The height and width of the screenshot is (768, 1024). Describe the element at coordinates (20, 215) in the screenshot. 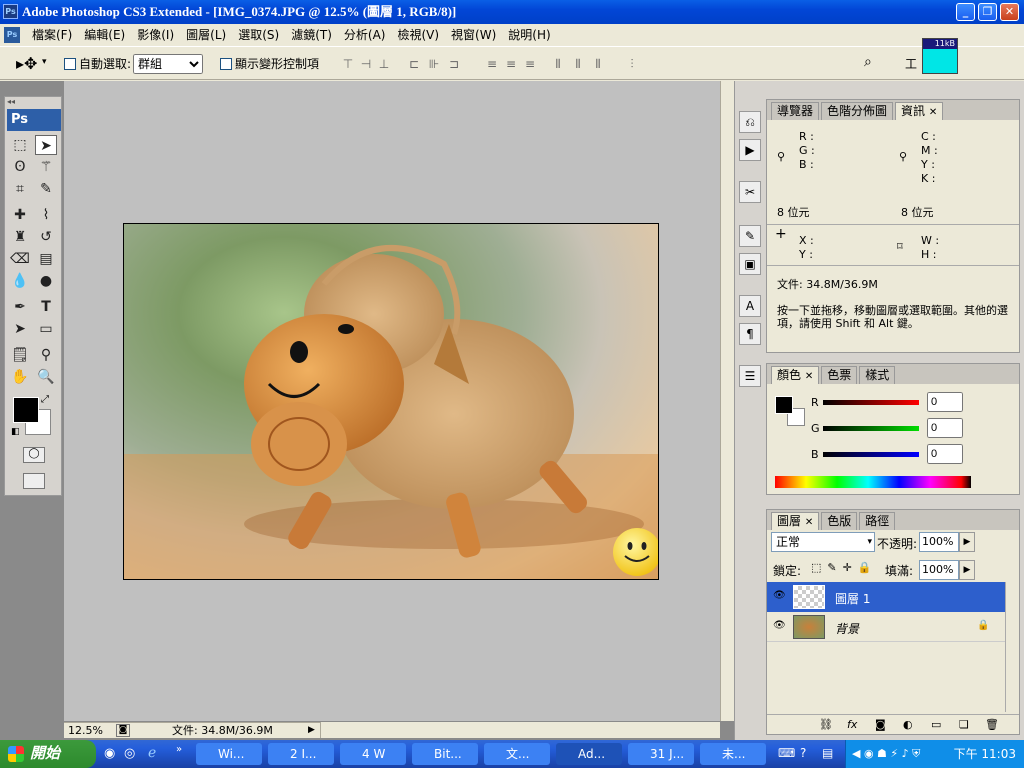

I see `healing-brush-tool-icon: ✚` at that location.